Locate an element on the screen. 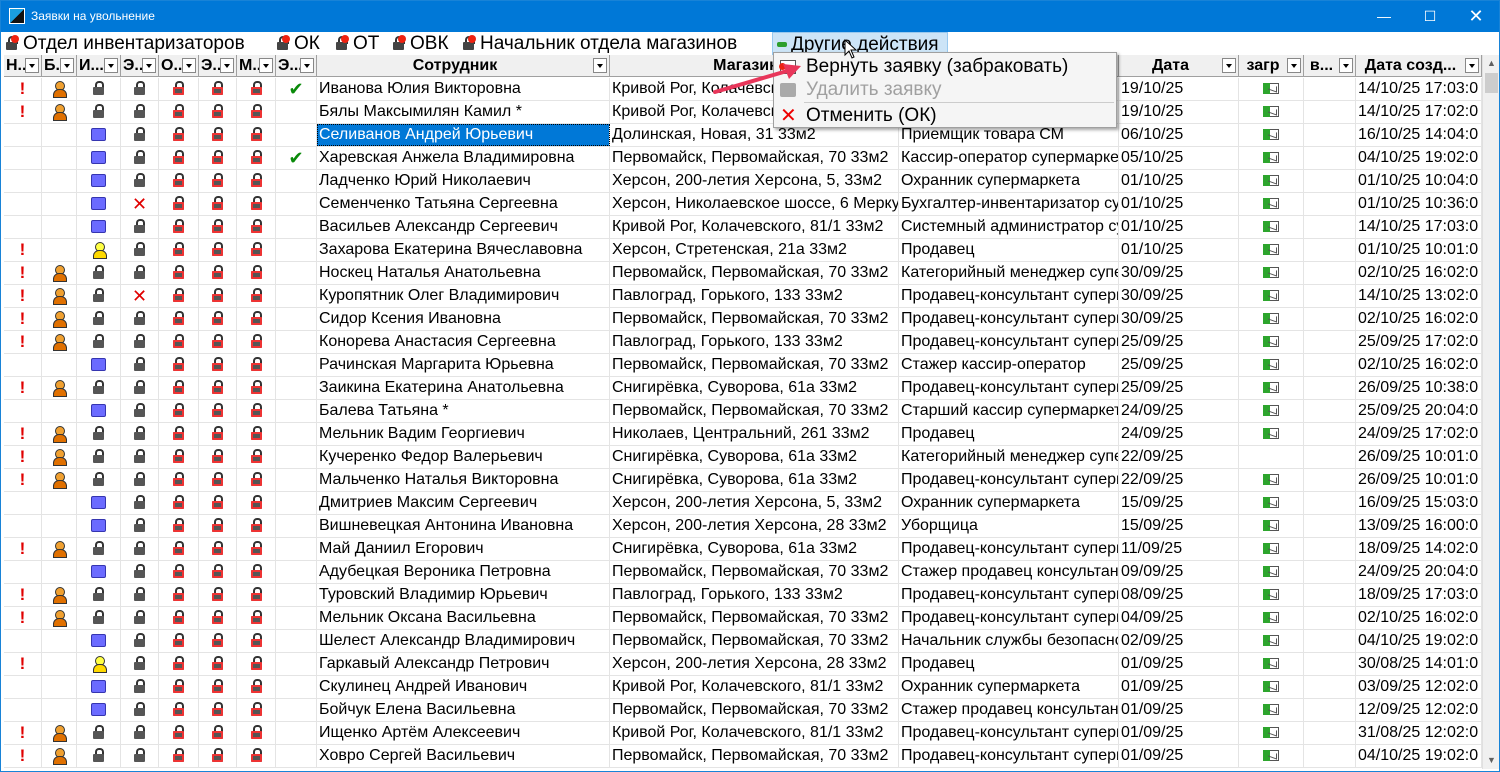  toolbar-button-ovk: ОВК is located at coordinates (419, 43).